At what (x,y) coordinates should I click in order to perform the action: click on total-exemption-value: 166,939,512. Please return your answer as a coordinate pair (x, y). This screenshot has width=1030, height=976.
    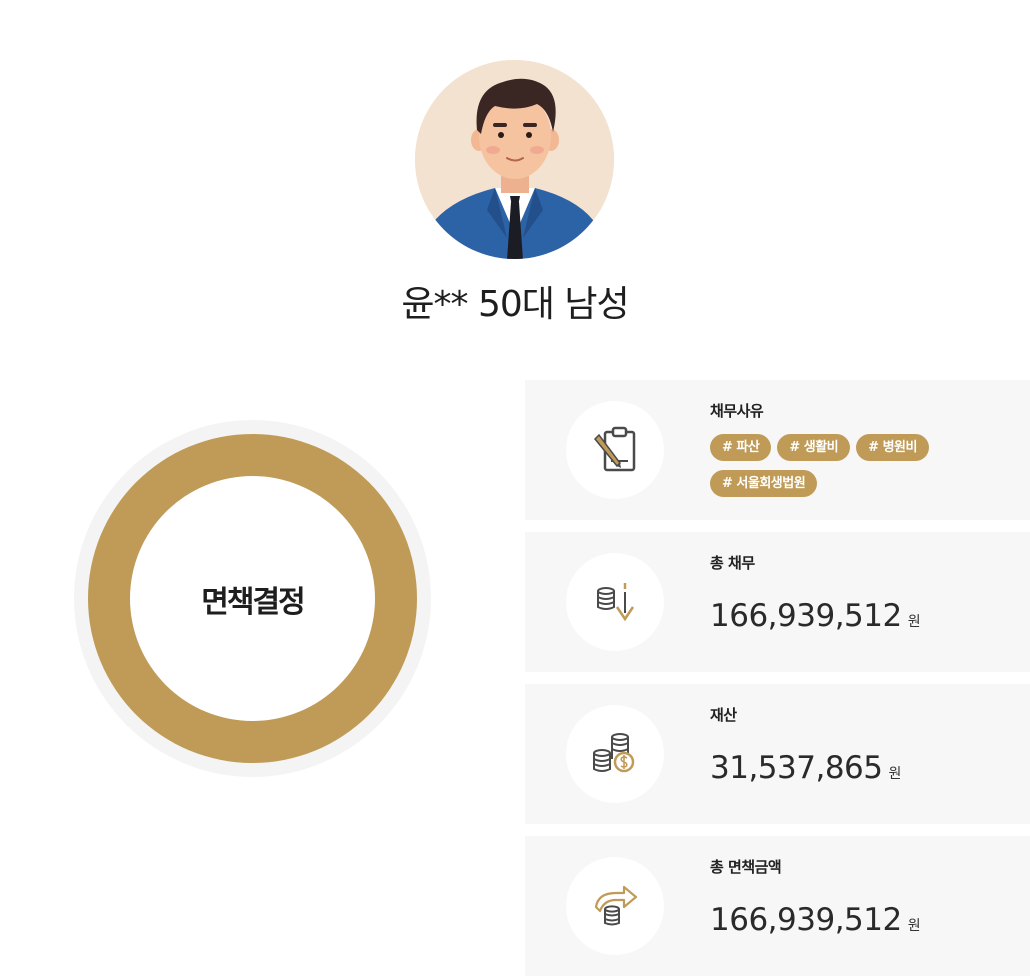
    Looking at the image, I should click on (806, 920).